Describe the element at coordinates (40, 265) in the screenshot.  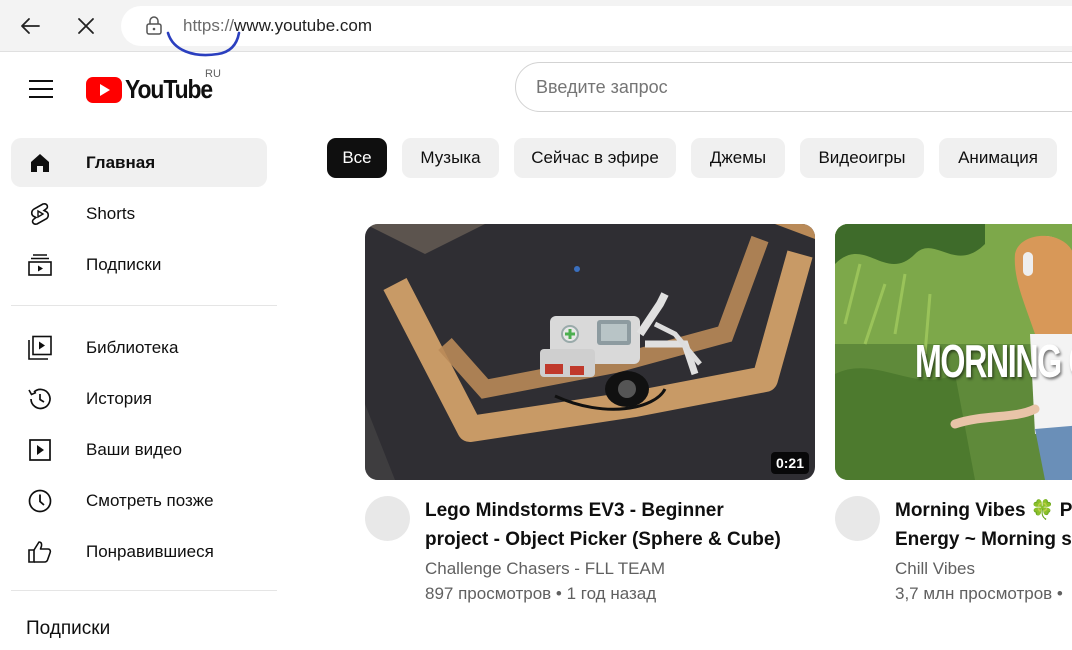
I see `subscriptions-icon` at that location.